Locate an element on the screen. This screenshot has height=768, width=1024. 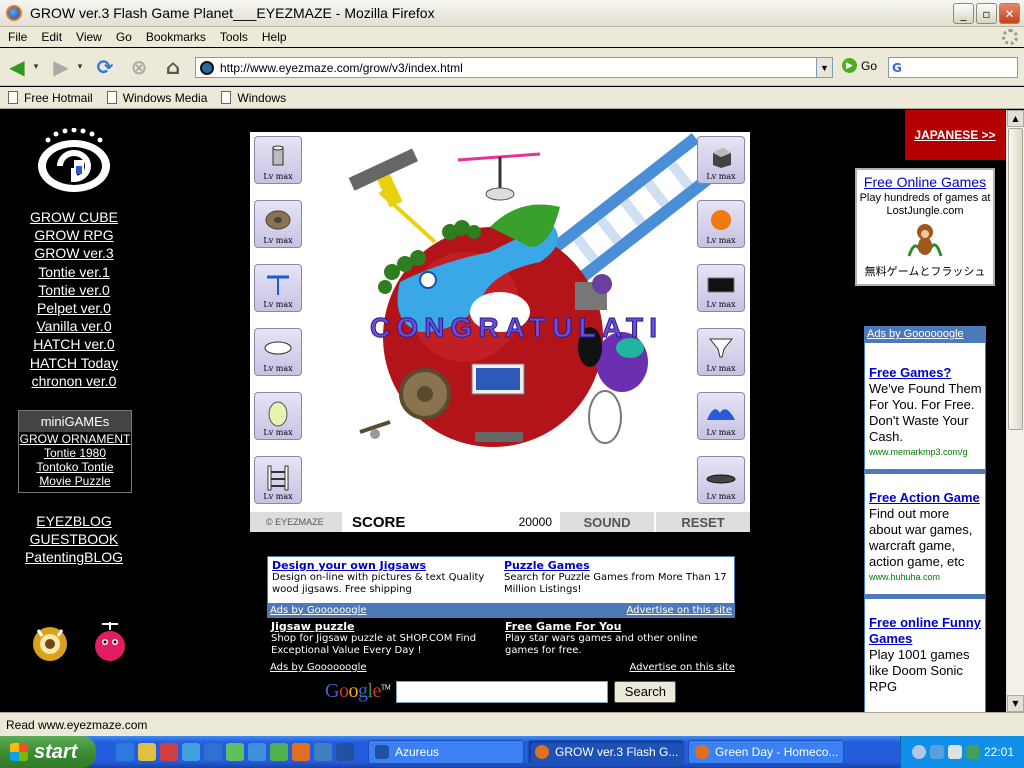
link-tontie-1980: Tontie 1980 is located at coordinates (75, 453).